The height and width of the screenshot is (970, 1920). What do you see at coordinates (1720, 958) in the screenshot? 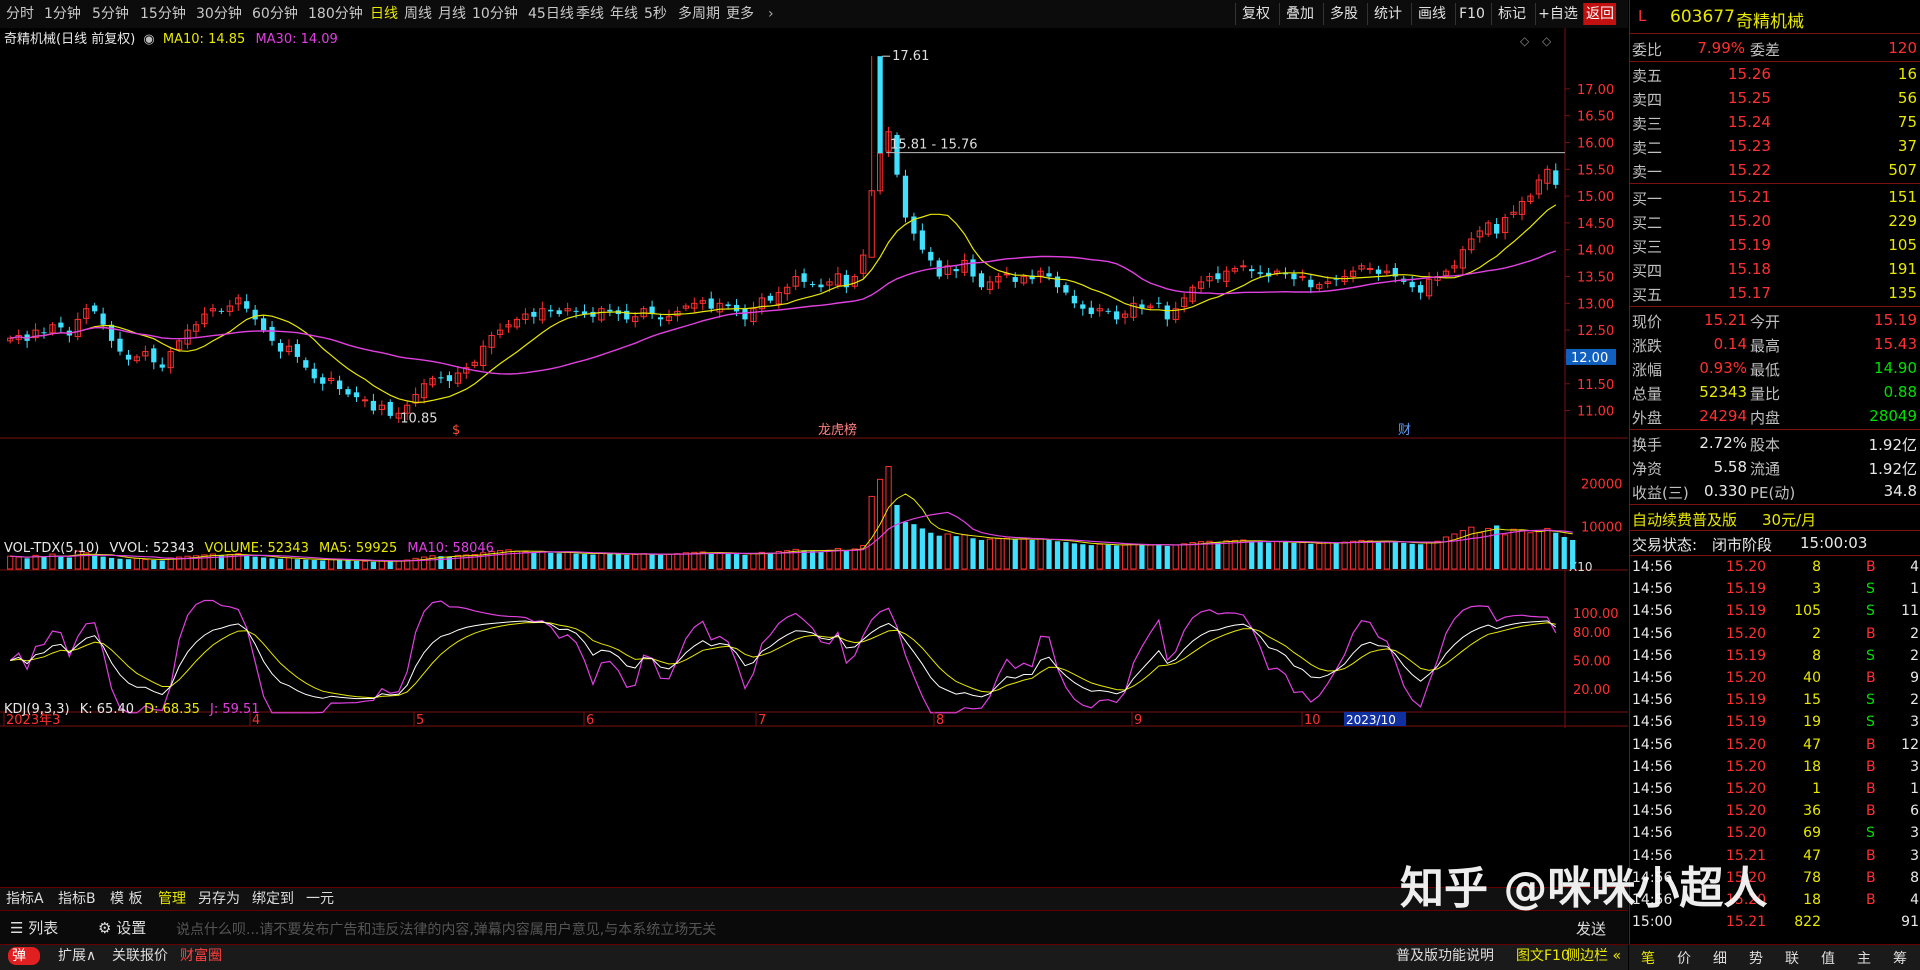
I see `right-tab-2: 细` at bounding box center [1720, 958].